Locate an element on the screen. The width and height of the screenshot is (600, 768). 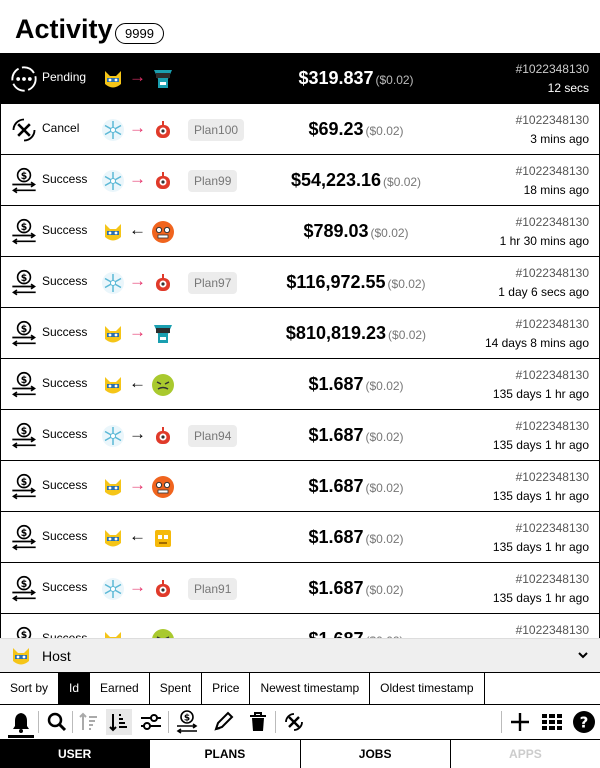
timestamp: 12 secs is located at coordinates (568, 88).